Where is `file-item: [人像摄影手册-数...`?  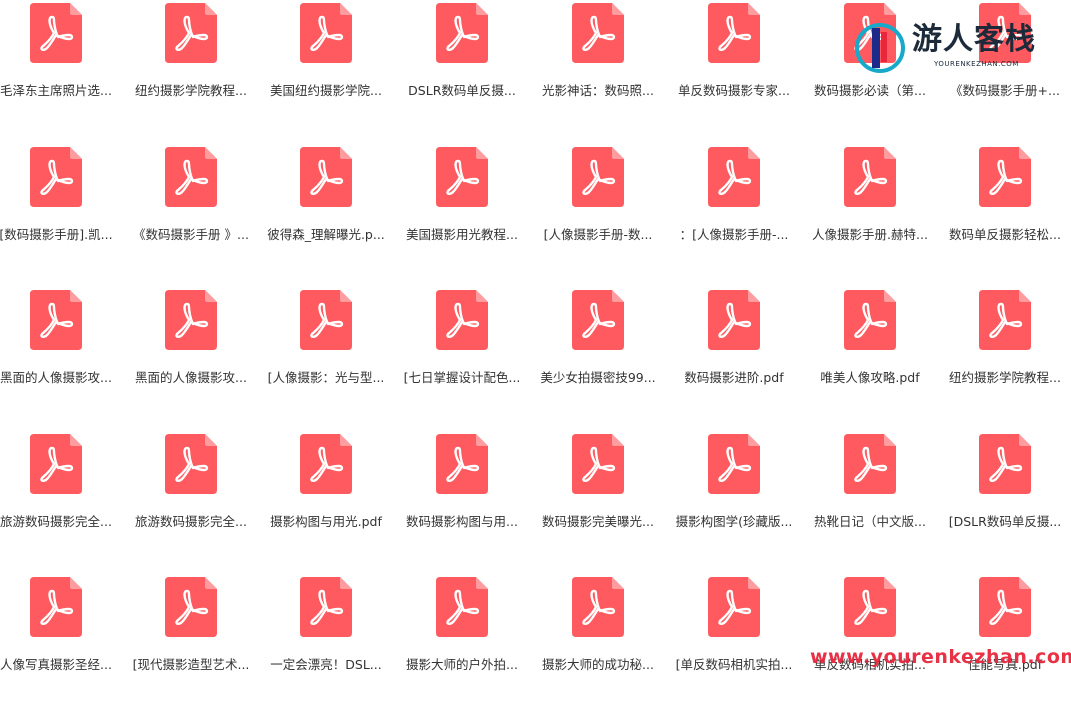
file-item: [人像摄影手册-数... is located at coordinates (598, 215).